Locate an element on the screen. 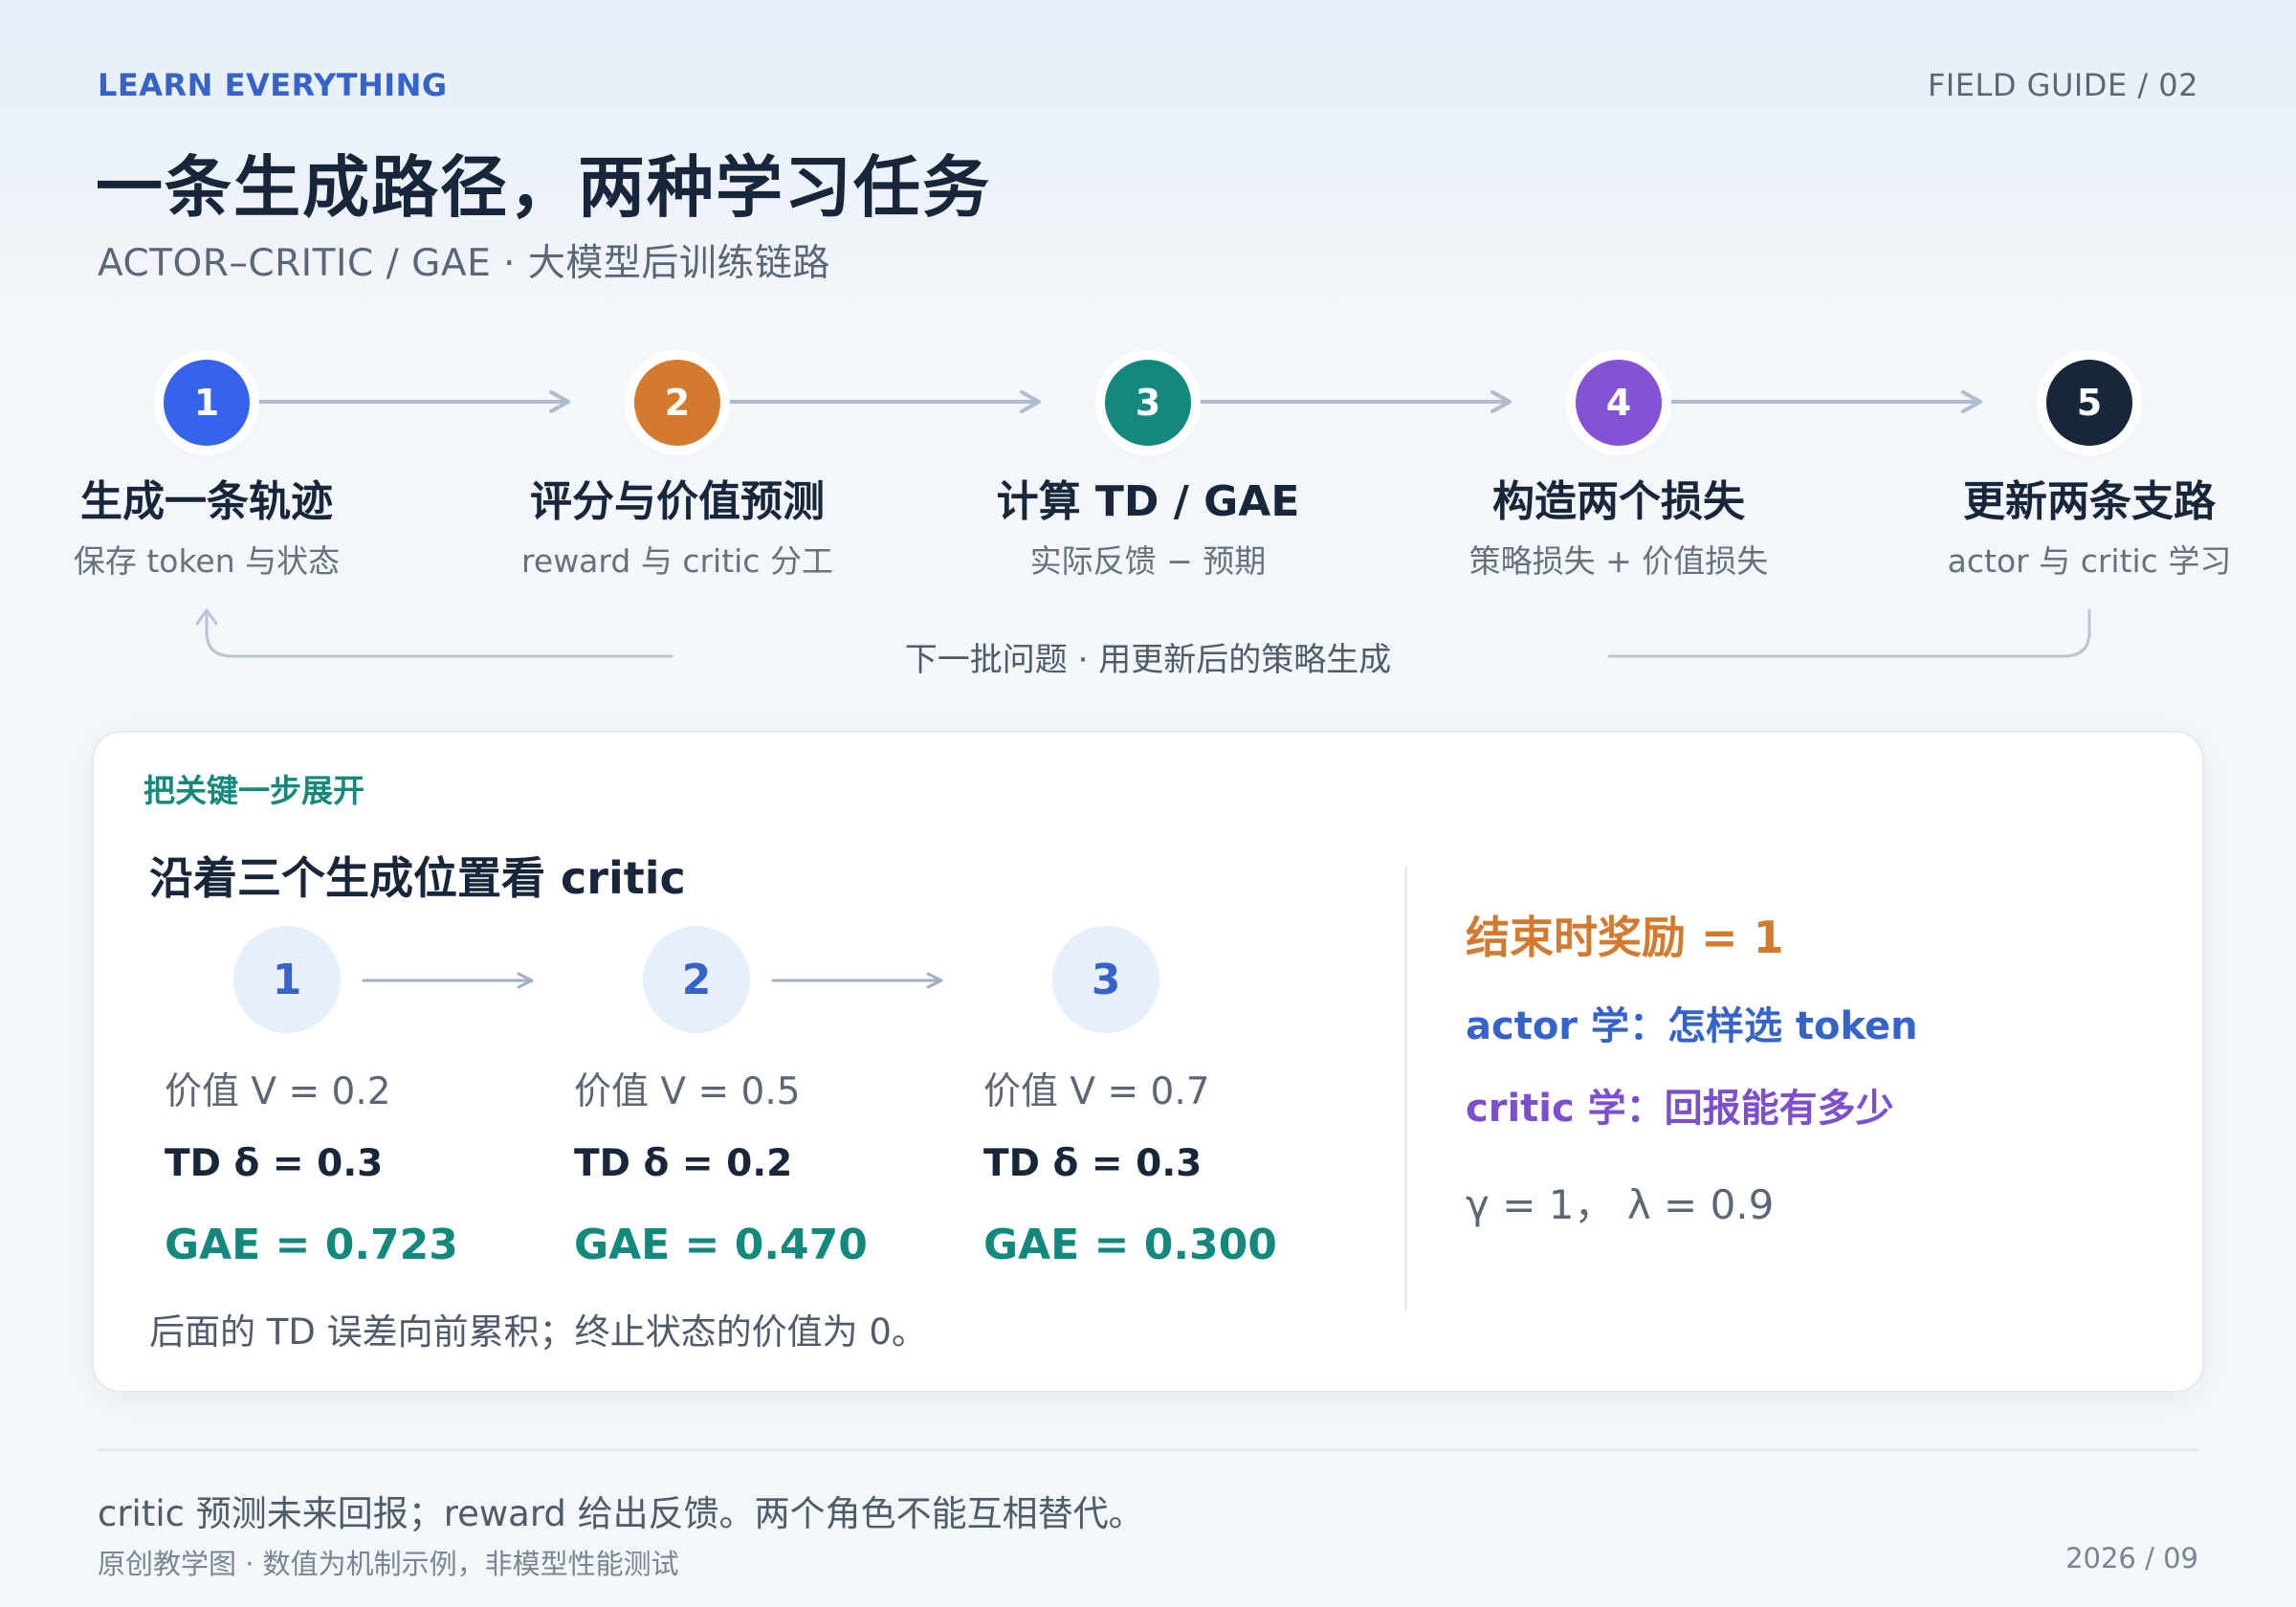 This screenshot has height=1607, width=2296. position-3-td: TD δ = 0.3 is located at coordinates (1093, 1163).